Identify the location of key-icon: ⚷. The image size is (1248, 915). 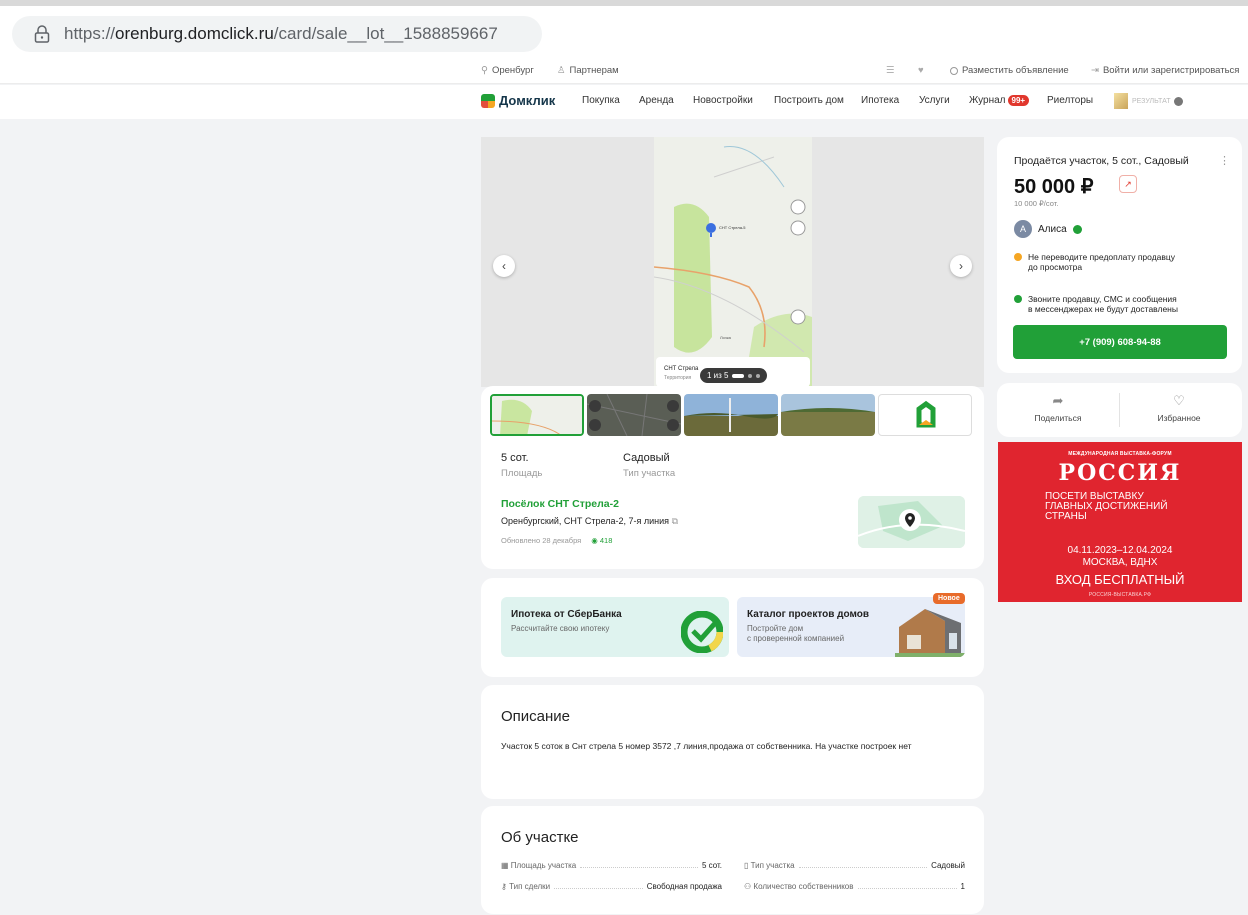
(505, 886).